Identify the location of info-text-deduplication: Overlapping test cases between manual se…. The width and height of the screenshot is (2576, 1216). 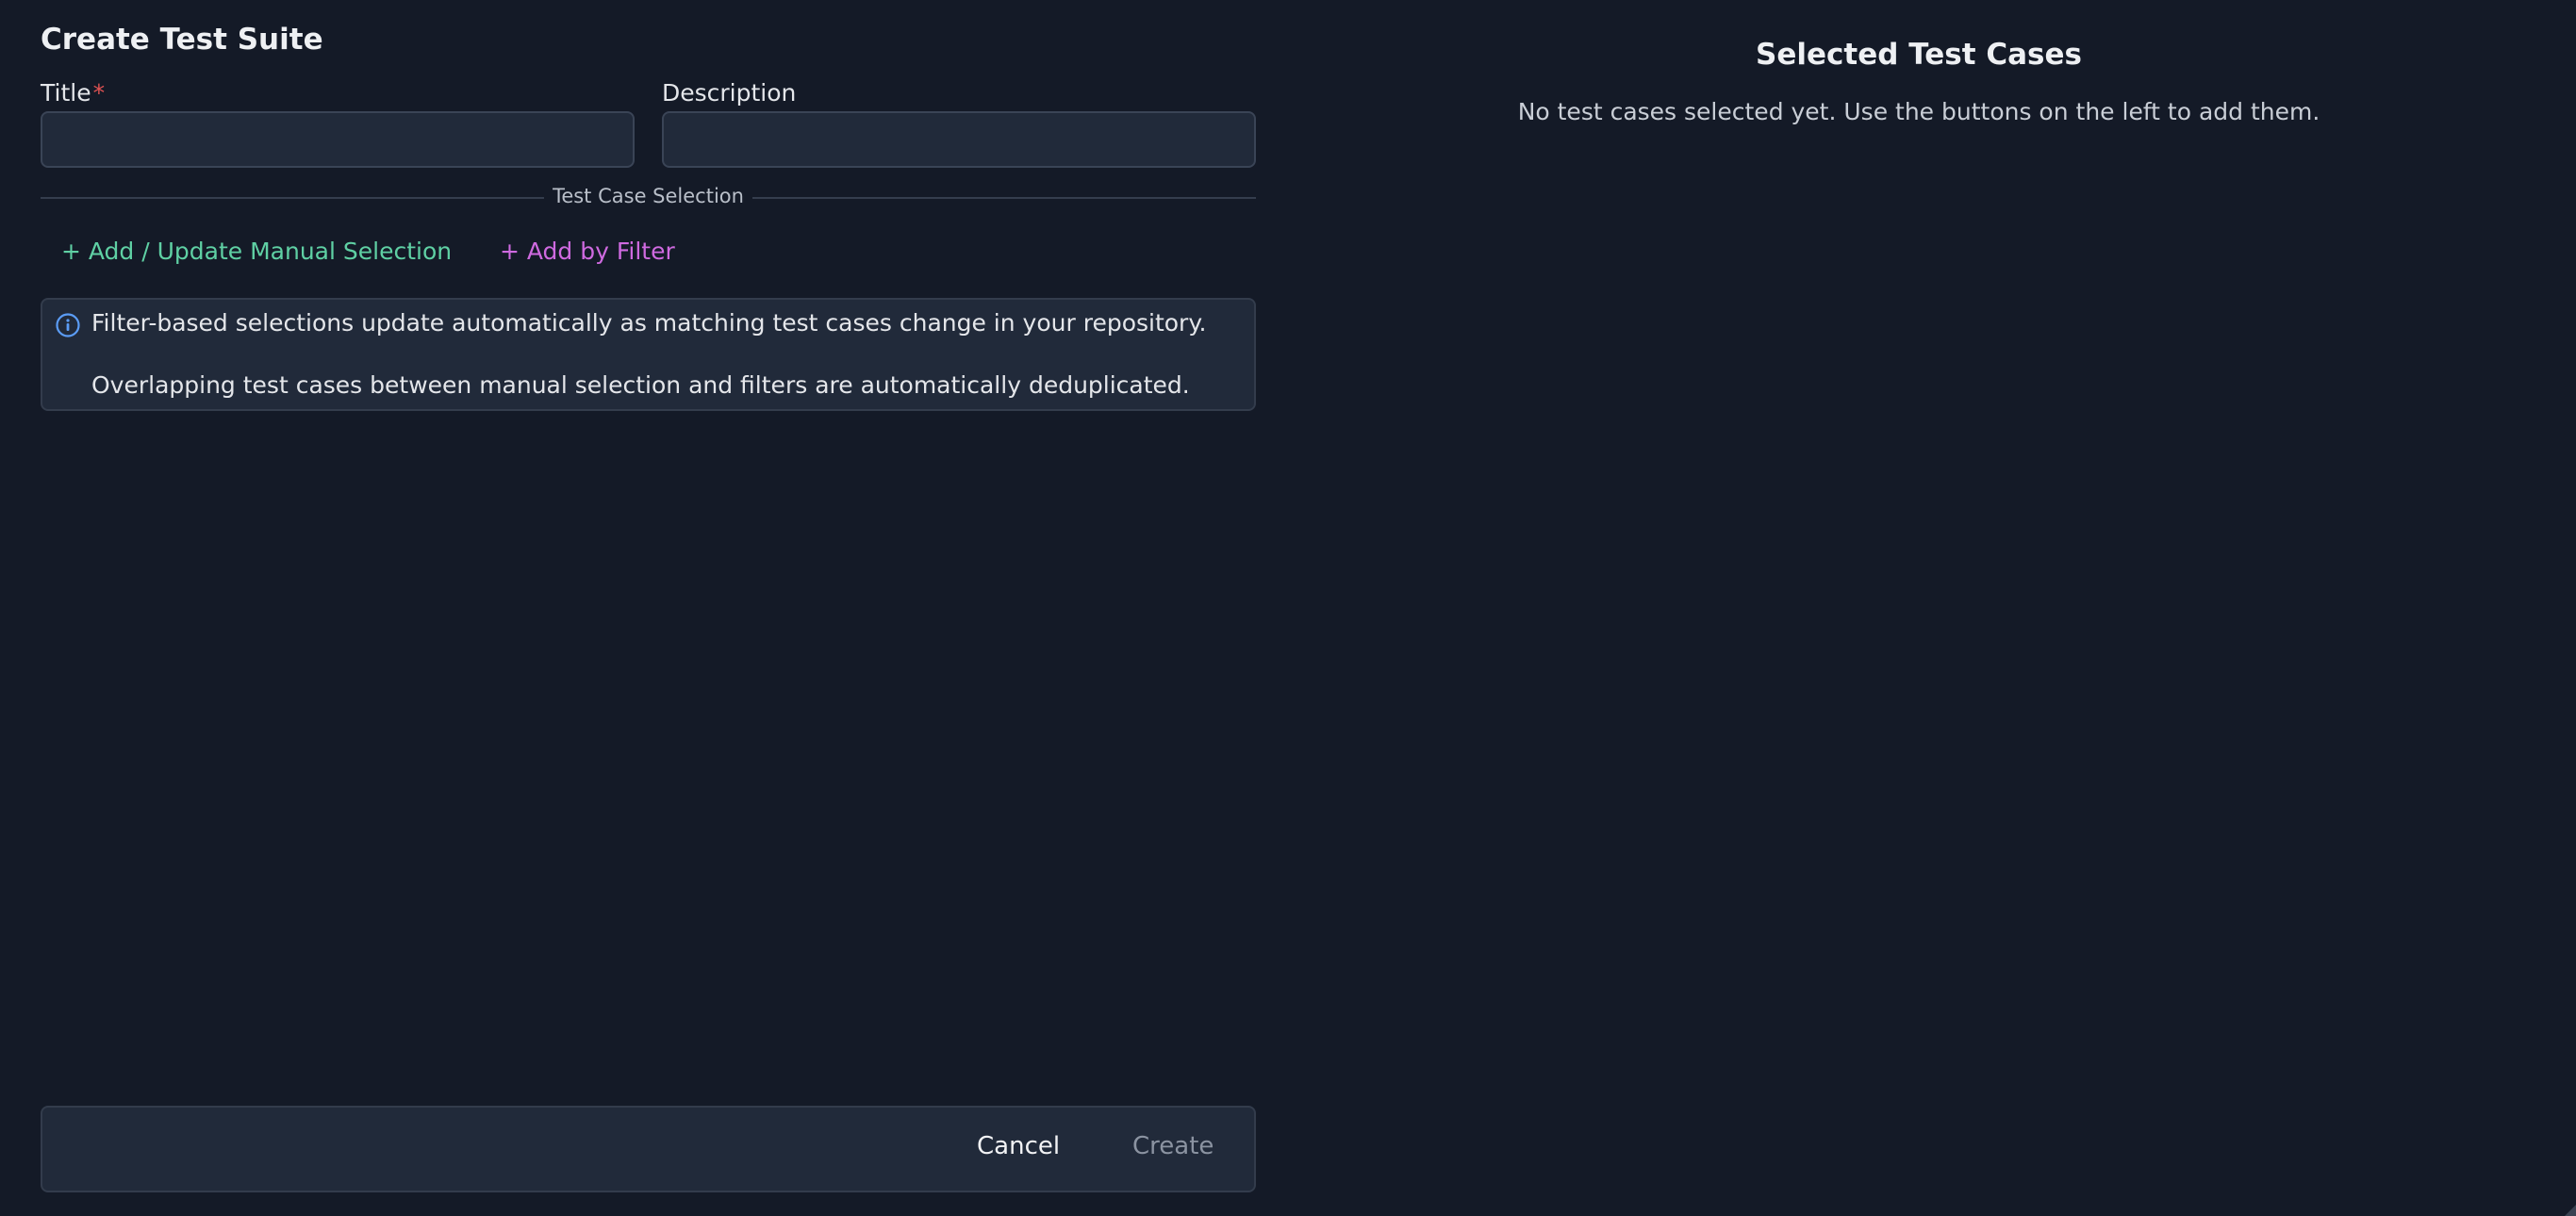
(640, 385).